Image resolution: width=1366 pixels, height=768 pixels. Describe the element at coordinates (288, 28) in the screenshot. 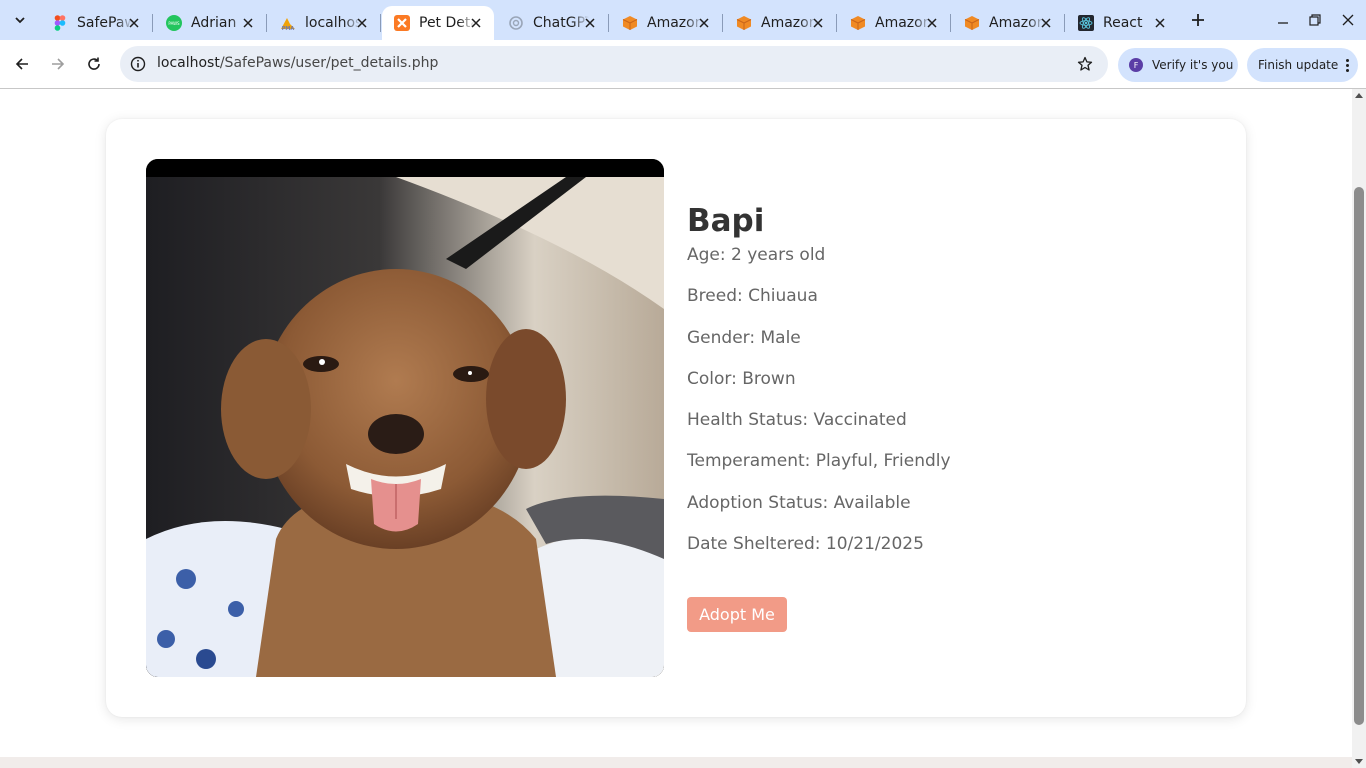

I see `svg-text: PMA` at that location.